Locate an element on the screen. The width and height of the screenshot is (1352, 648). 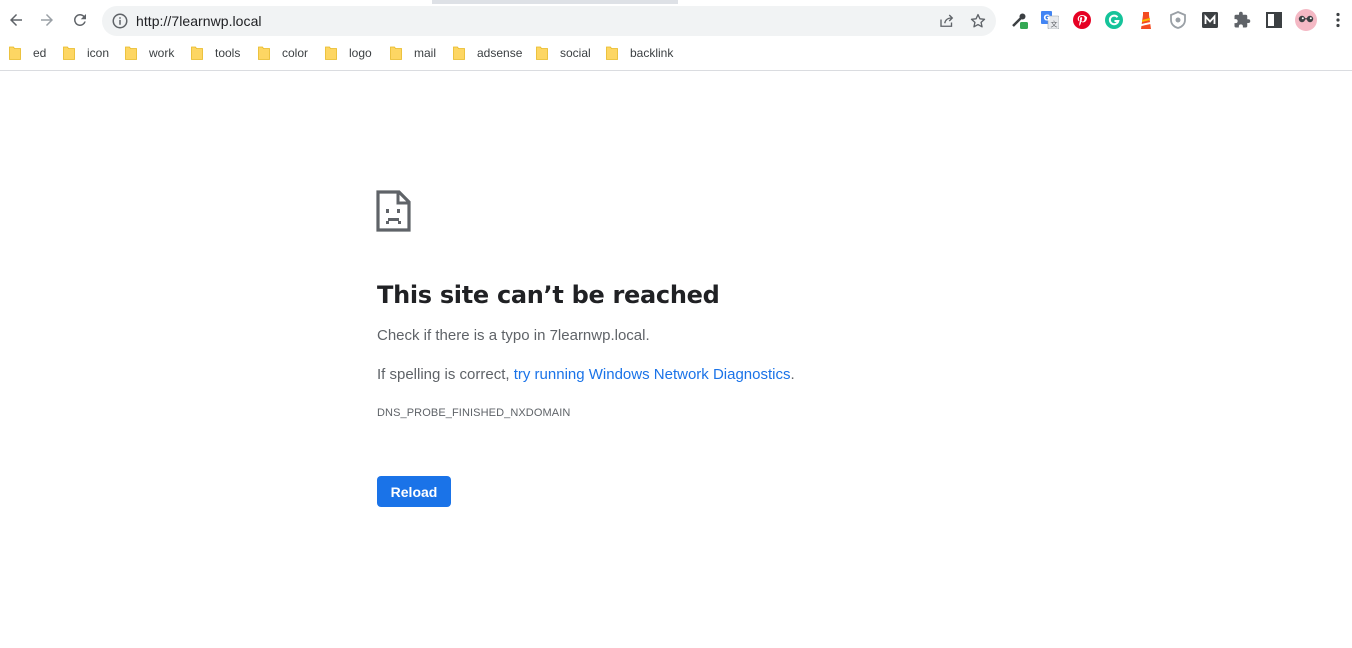
bookmark-label: mail is located at coordinates (425, 53).